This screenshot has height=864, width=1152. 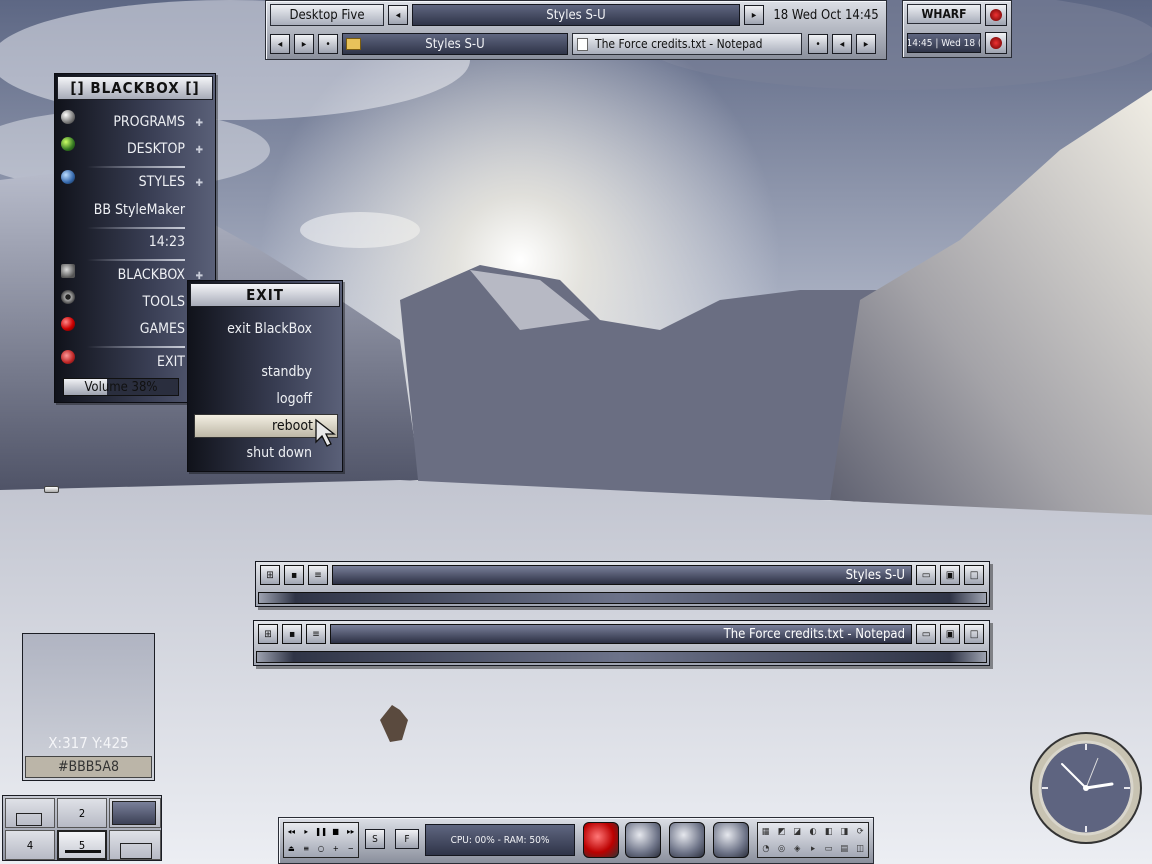 What do you see at coordinates (321, 831) in the screenshot?
I see `pause-icon: ❚❚` at bounding box center [321, 831].